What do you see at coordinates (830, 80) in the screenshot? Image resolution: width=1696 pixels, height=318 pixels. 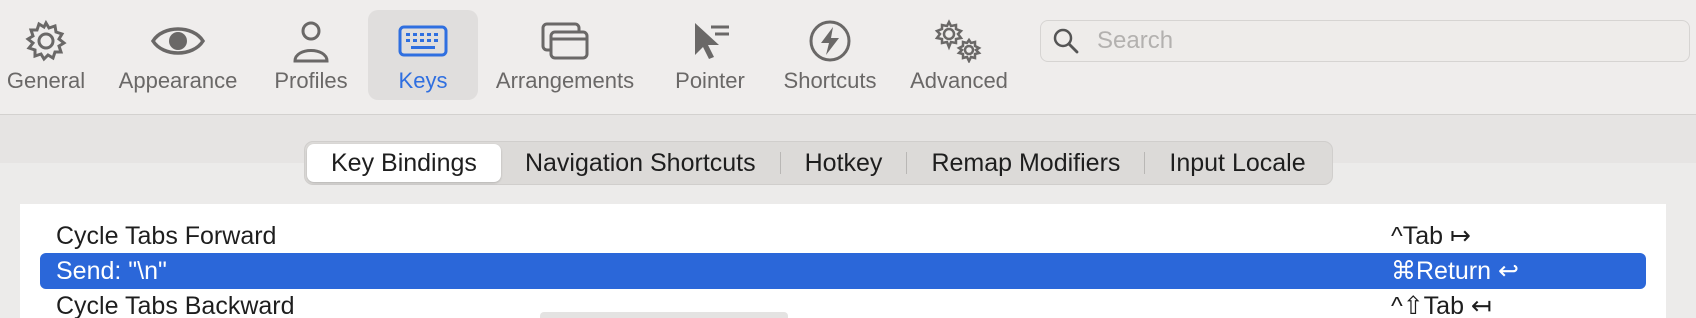 I see `toolbar-item-label: Shortcuts` at bounding box center [830, 80].